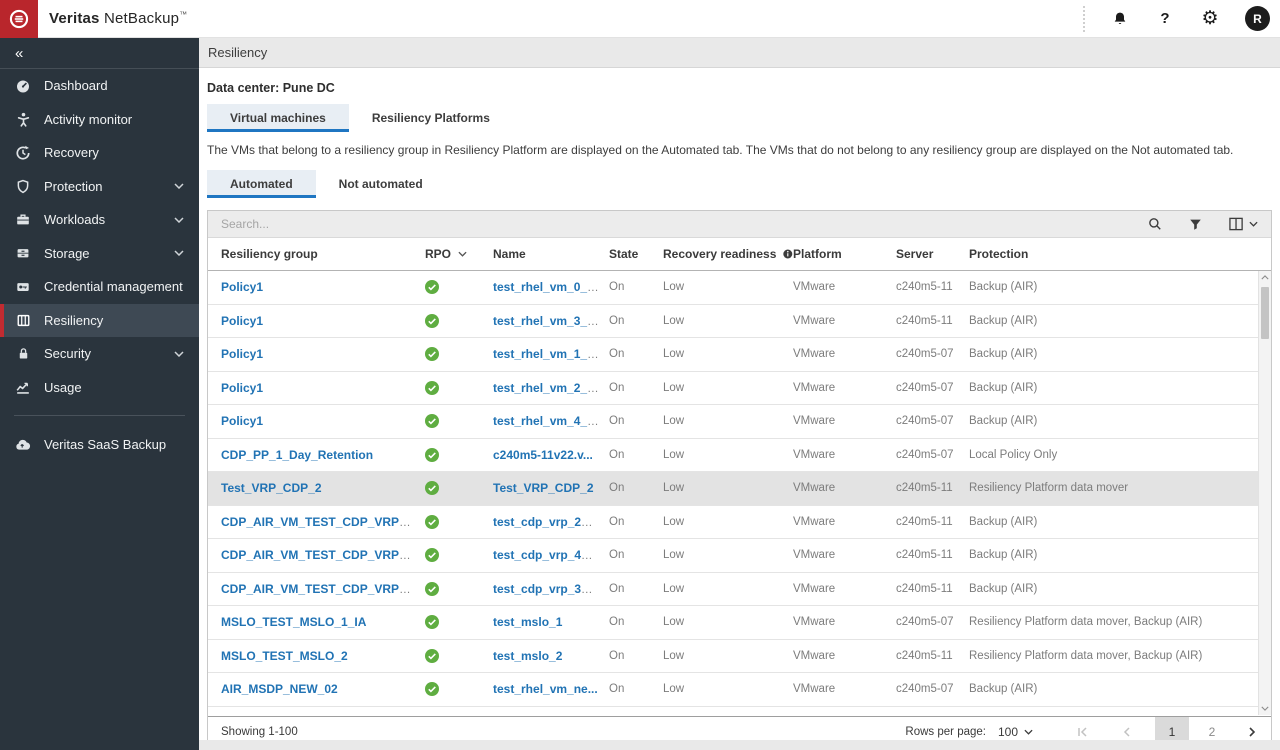  What do you see at coordinates (297, 455) in the screenshot?
I see `resiliency-group-link: CDP_PP_1_Day_Retention` at bounding box center [297, 455].